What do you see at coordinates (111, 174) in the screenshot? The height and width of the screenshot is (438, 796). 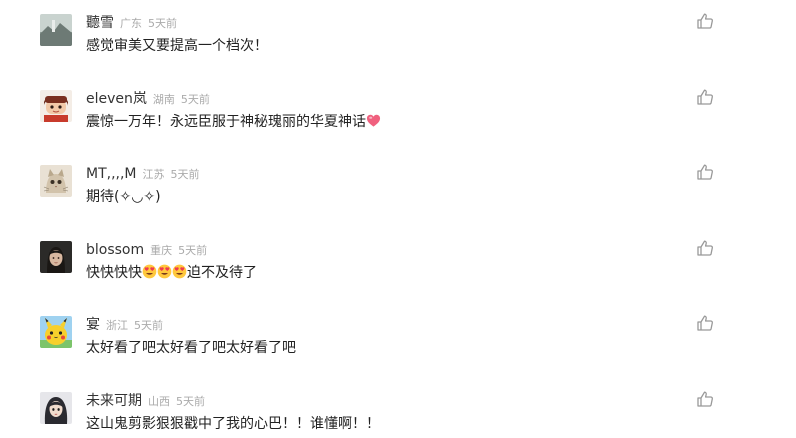 I see `username: MT,,,,M` at bounding box center [111, 174].